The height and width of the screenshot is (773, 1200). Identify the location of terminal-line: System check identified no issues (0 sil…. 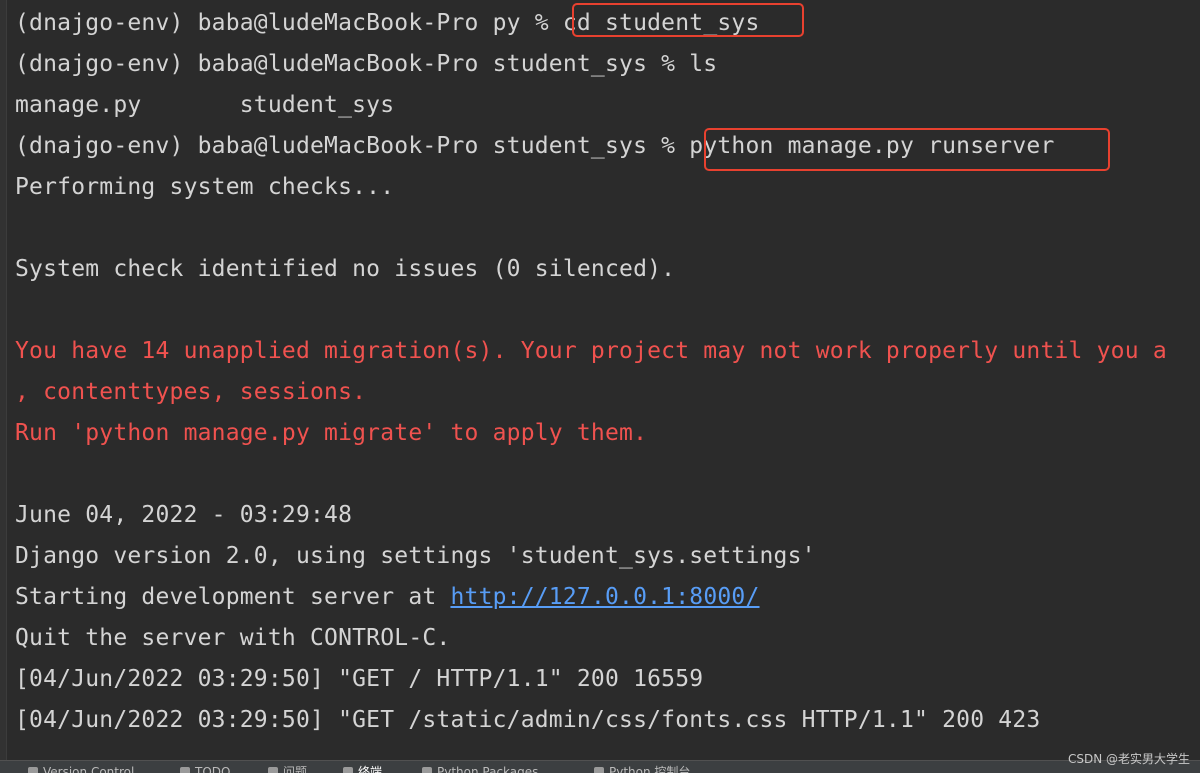
(345, 269).